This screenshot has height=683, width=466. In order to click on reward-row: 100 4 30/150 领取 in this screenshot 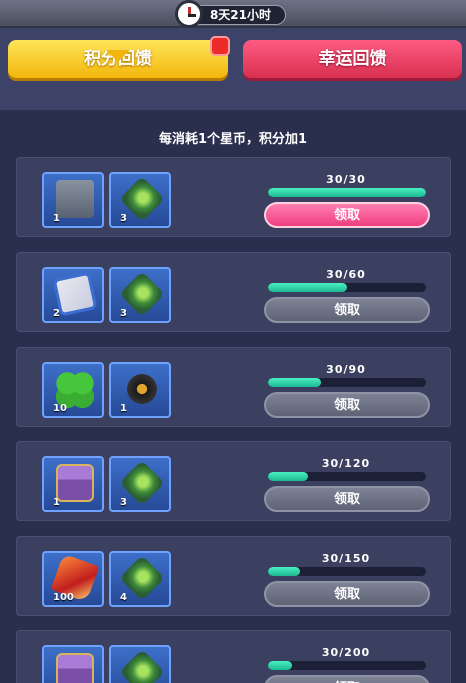, I will do `click(233, 576)`.